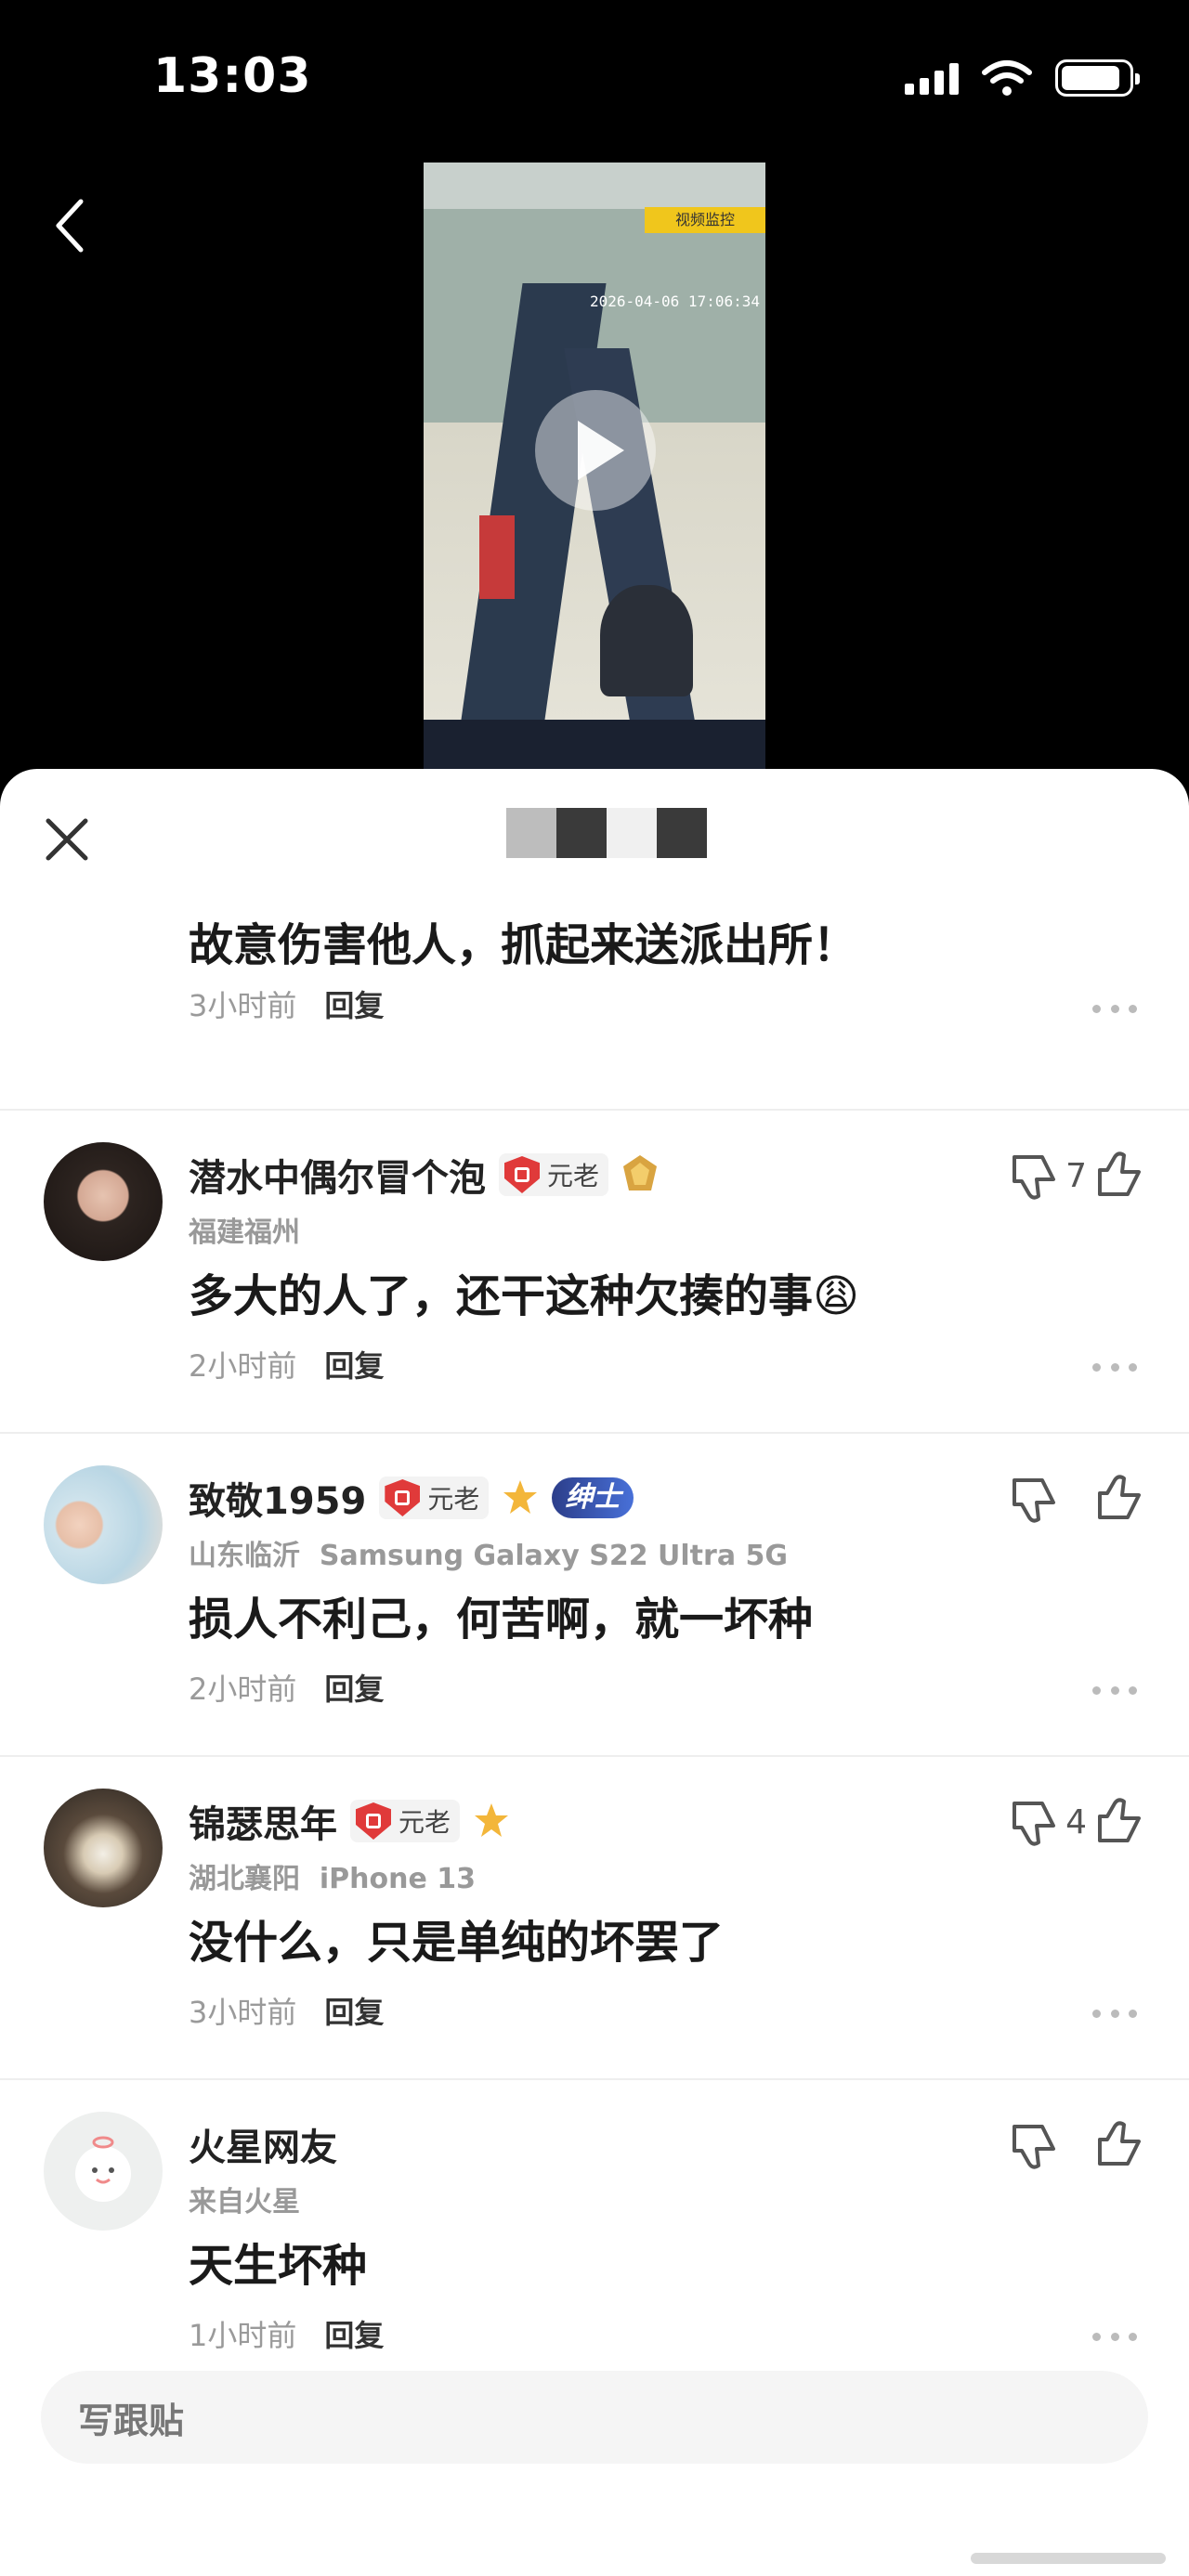  Describe the element at coordinates (244, 1232) in the screenshot. I see `comment-location: 福建福州` at that location.